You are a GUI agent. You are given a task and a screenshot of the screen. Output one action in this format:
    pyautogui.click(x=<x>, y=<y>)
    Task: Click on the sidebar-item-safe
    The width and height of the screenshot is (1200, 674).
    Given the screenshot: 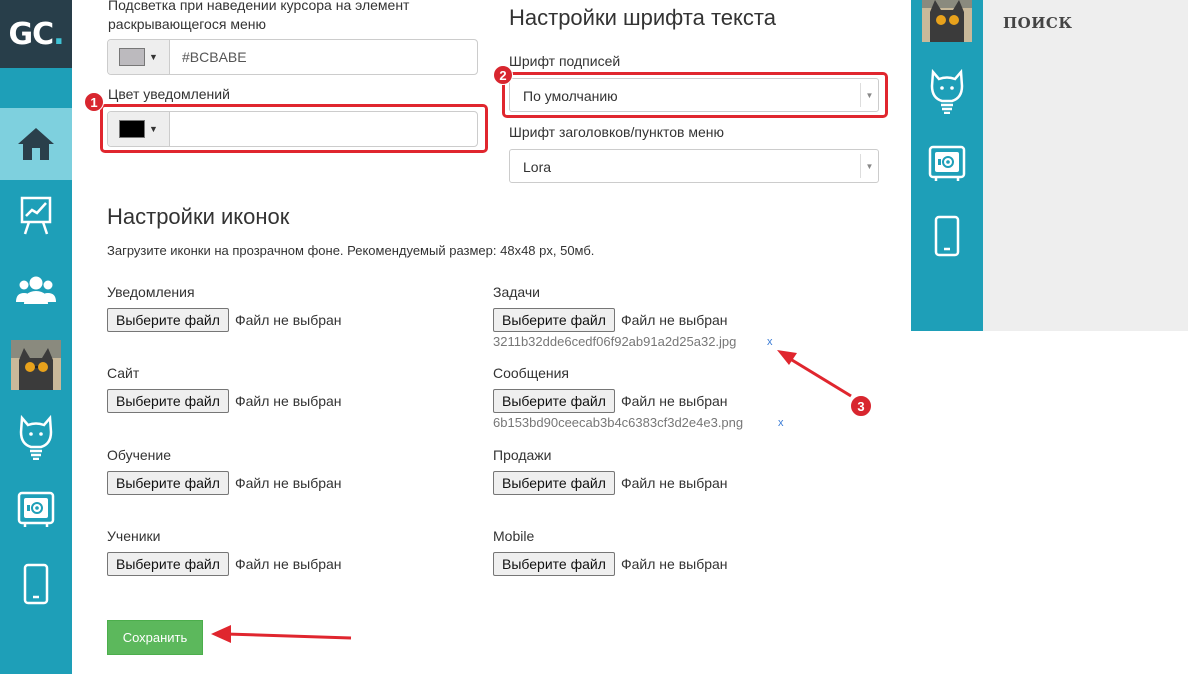 What is the action you would take?
    pyautogui.click(x=36, y=510)
    